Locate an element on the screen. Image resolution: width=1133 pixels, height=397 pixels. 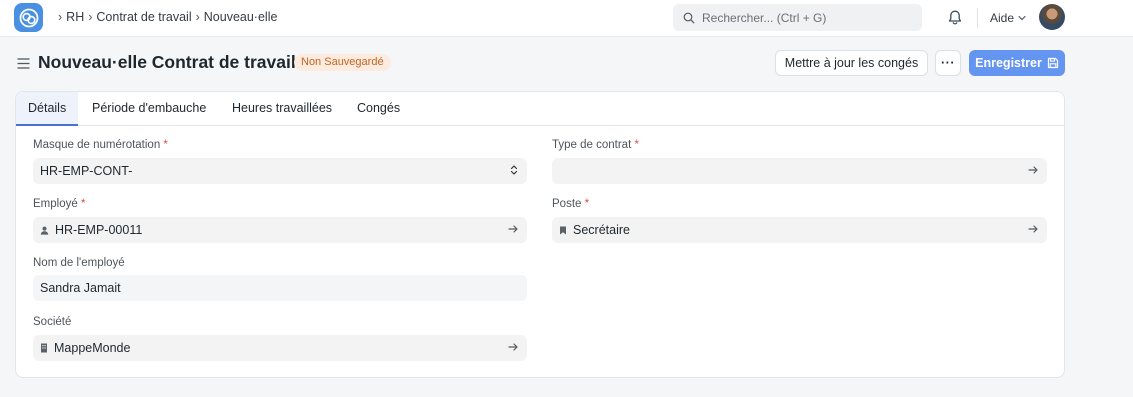
designation-label: Poste * is located at coordinates (570, 204).